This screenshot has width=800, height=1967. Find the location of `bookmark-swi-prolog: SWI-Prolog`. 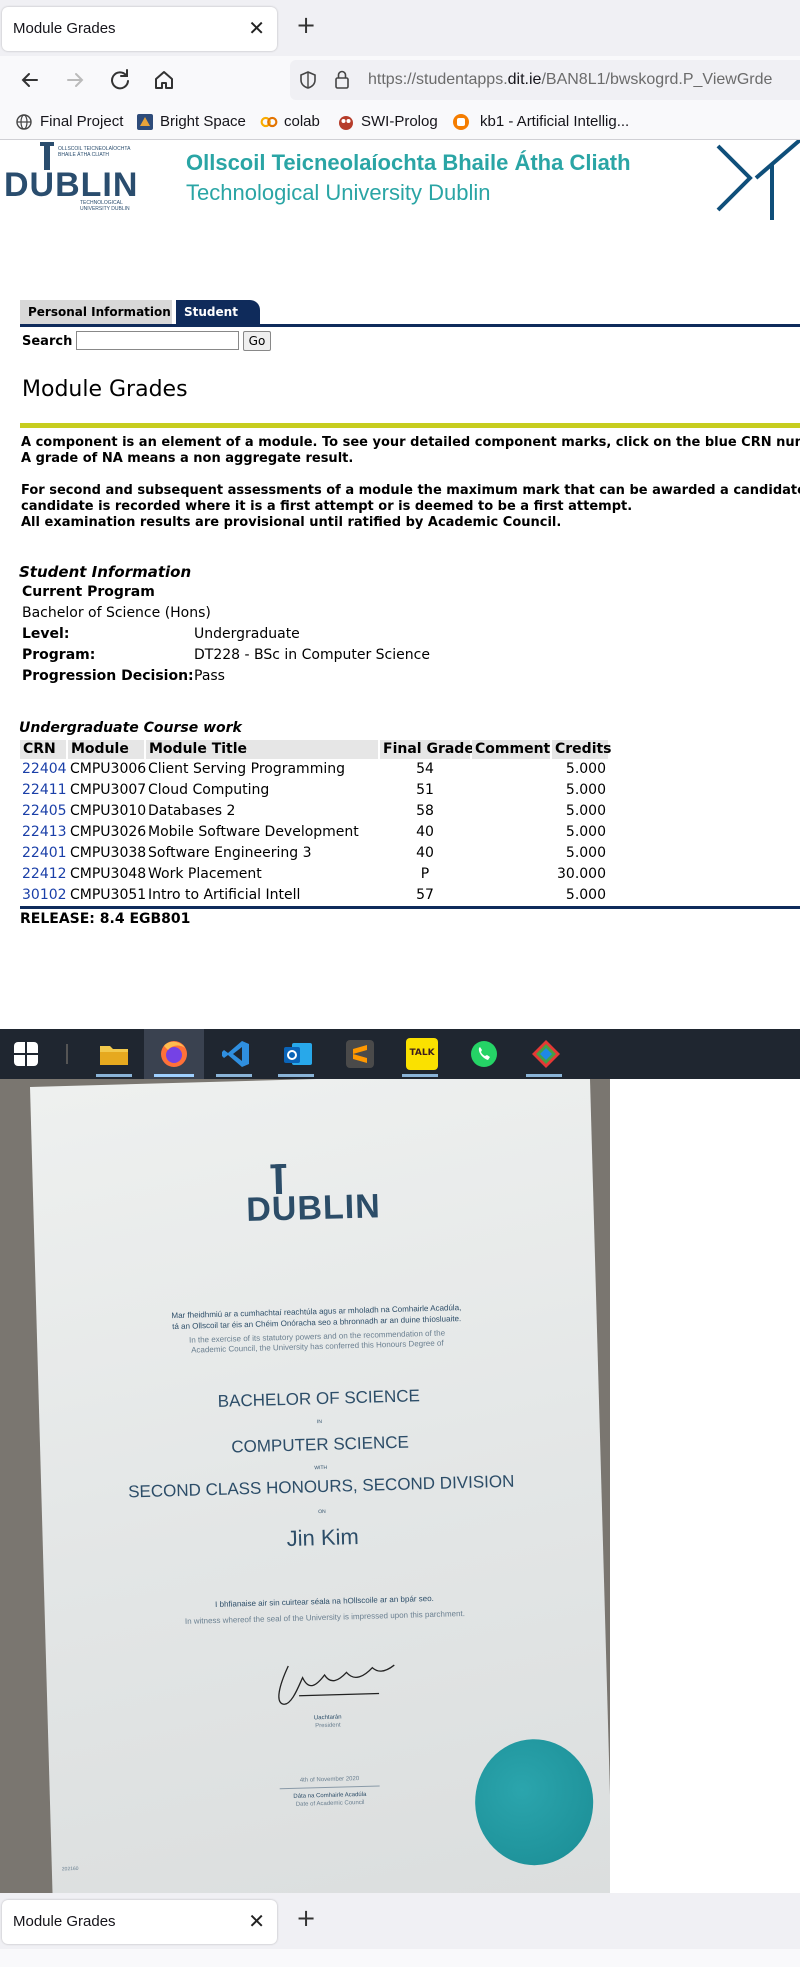

bookmark-swi-prolog: SWI-Prolog is located at coordinates (399, 121).